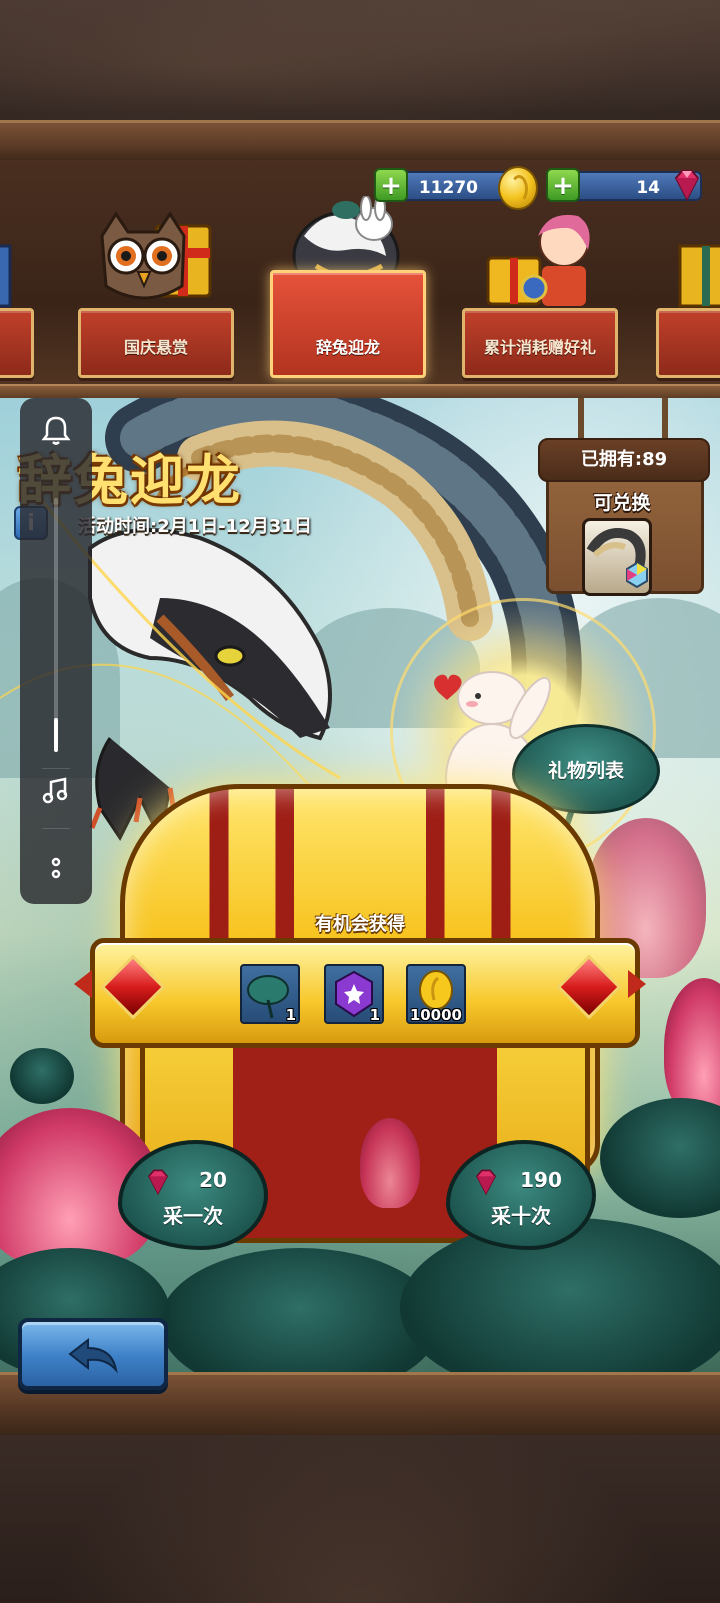 Image resolution: width=720 pixels, height=1603 pixels. Describe the element at coordinates (347, 347) in the screenshot. I see `tab-label: 辞兔迎龙` at that location.